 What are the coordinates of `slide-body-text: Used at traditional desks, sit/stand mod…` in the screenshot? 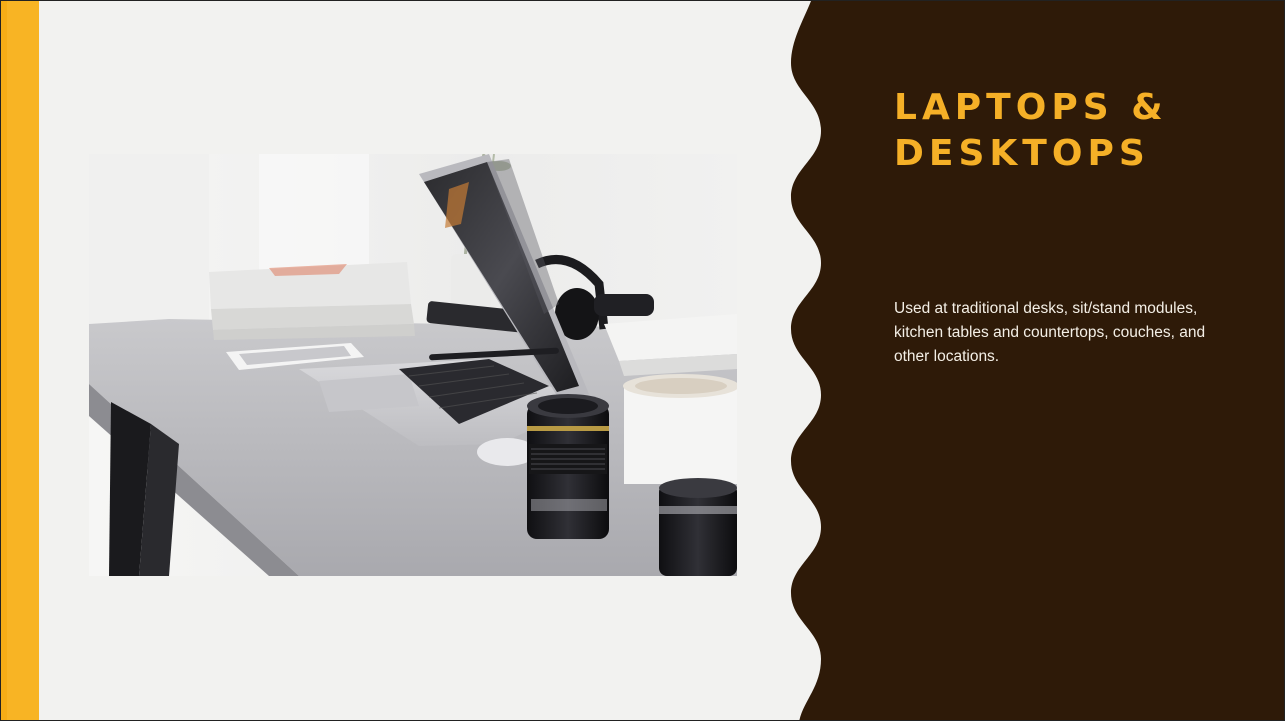 It's located at (1050, 332).